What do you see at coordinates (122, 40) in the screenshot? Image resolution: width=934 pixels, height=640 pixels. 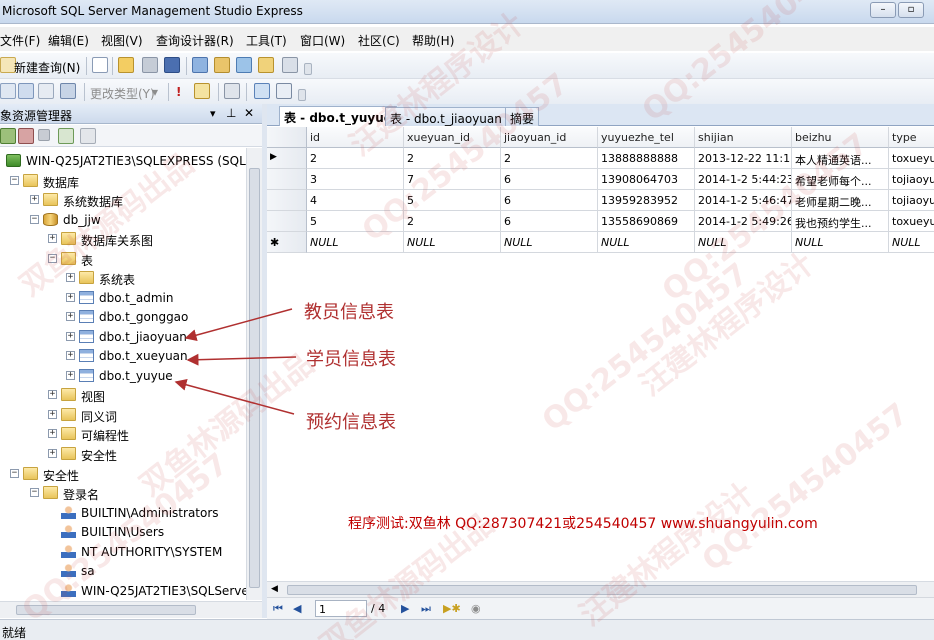 I see `menu-view: 视图(V)` at bounding box center [122, 40].